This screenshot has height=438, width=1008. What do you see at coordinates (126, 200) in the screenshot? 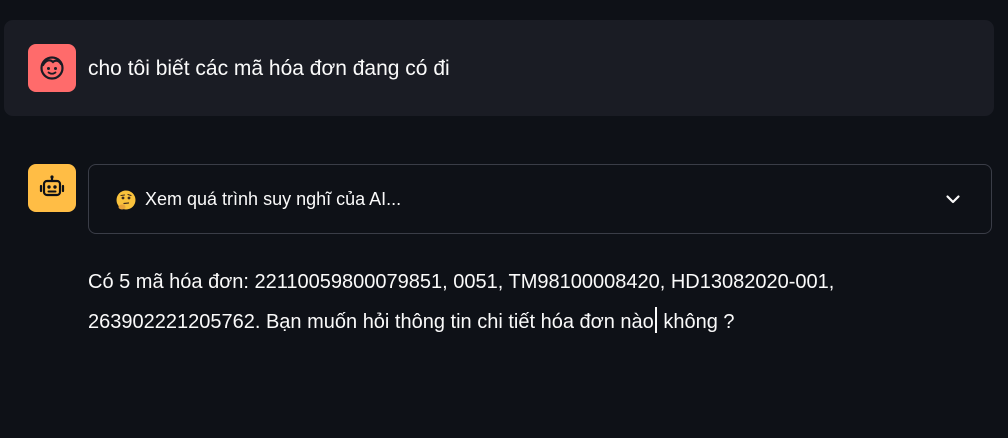
I see `thinking-face-icon` at bounding box center [126, 200].